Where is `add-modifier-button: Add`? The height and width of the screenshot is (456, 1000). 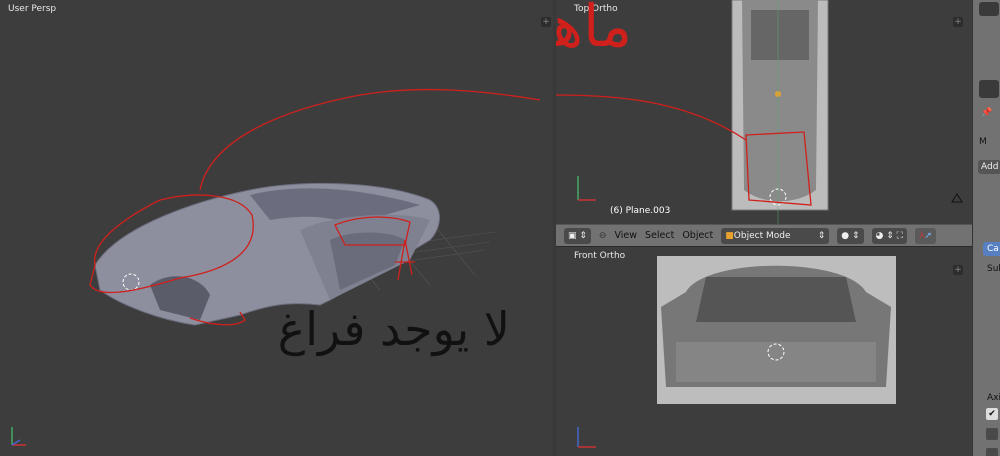
add-modifier-button: Add is located at coordinates (989, 167).